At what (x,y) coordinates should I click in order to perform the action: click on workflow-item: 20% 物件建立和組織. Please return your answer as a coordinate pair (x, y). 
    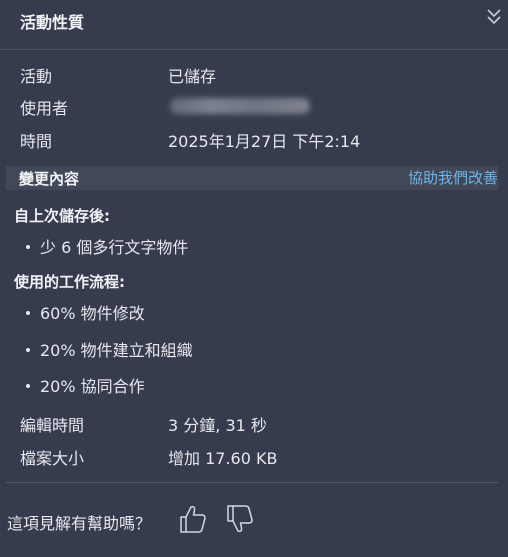
    Looking at the image, I should click on (116, 350).